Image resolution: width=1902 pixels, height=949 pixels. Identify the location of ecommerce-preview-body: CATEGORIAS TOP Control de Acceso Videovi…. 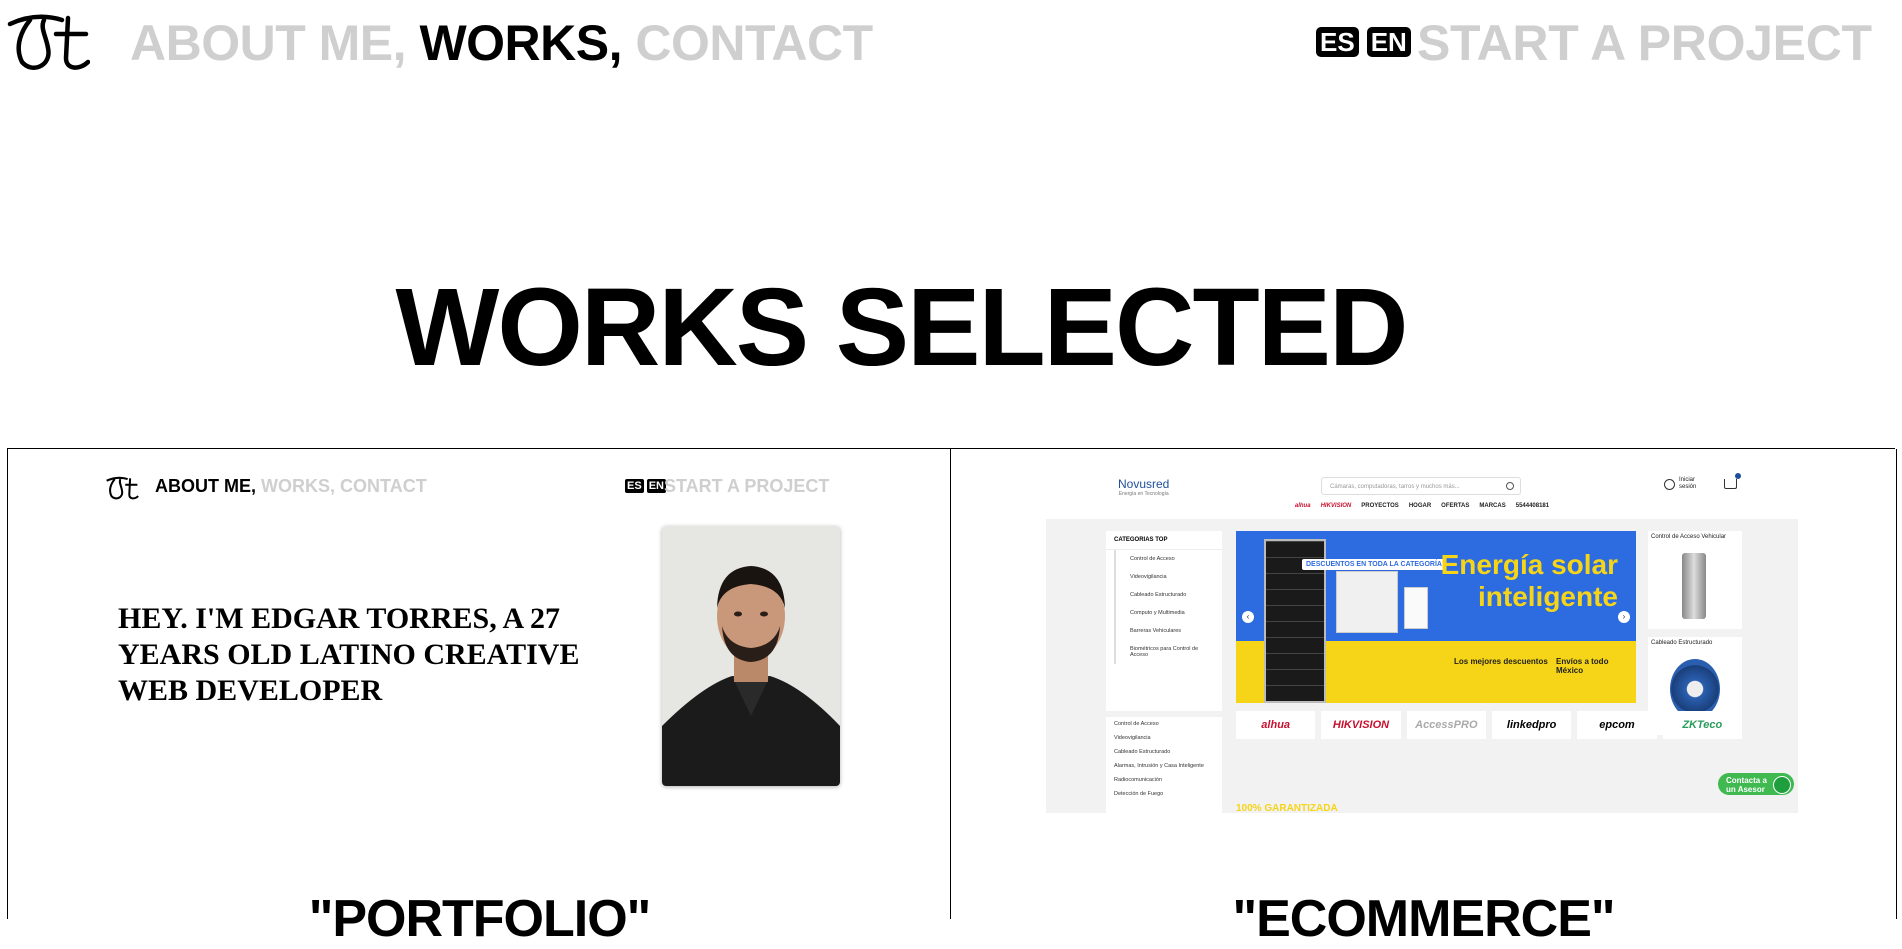
(1422, 666).